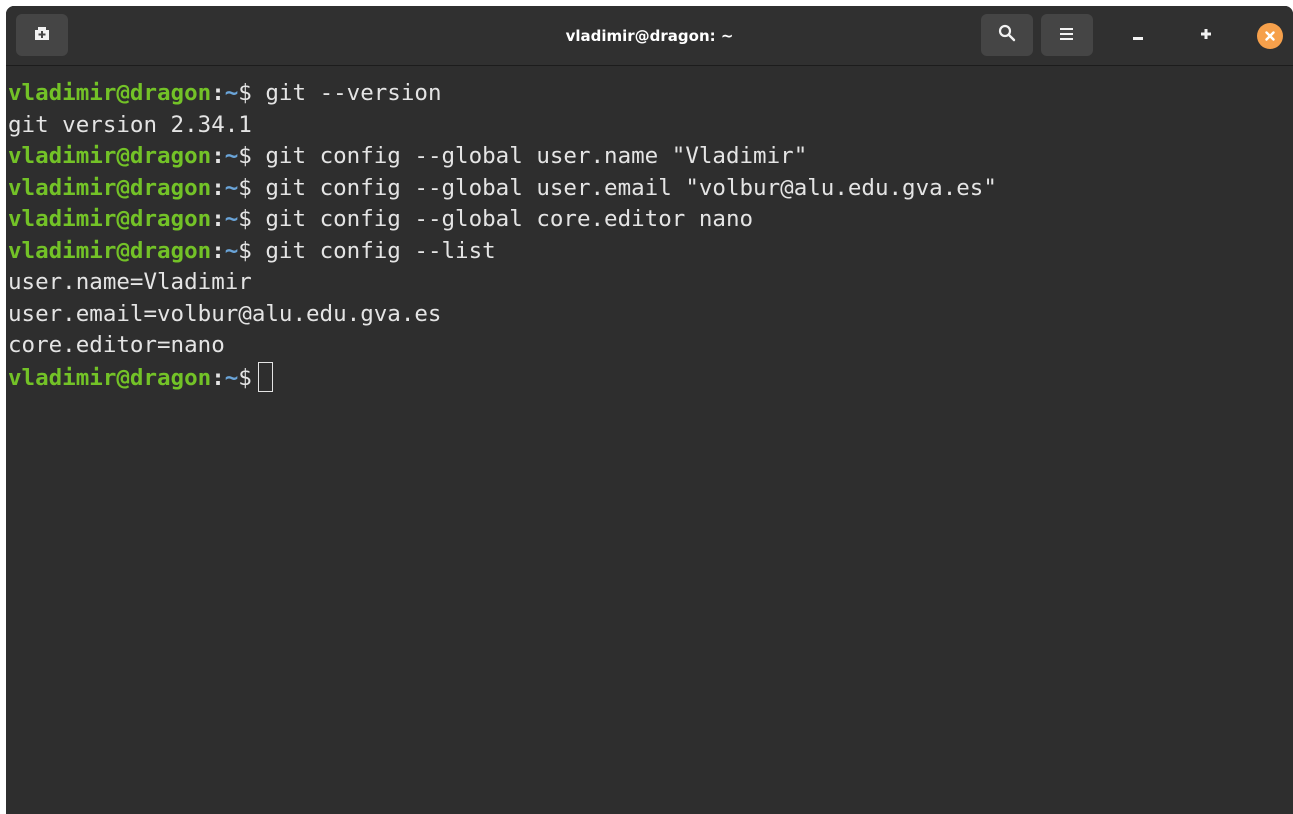 Image resolution: width=1293 pixels, height=814 pixels. I want to click on terminal-line: user.email=volbur@alu.edu.gva.es, so click(650, 315).